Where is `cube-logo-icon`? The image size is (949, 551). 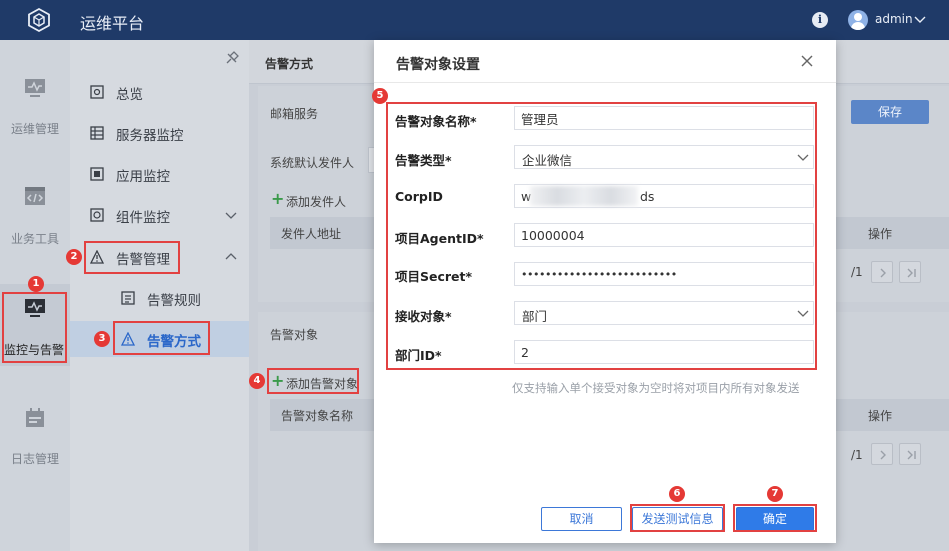
cube-logo-icon is located at coordinates (39, 20).